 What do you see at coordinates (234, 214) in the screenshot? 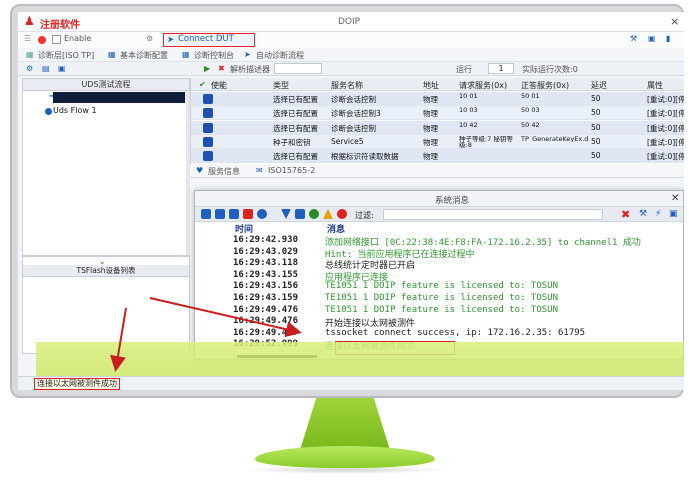
I see `mail-icon` at bounding box center [234, 214].